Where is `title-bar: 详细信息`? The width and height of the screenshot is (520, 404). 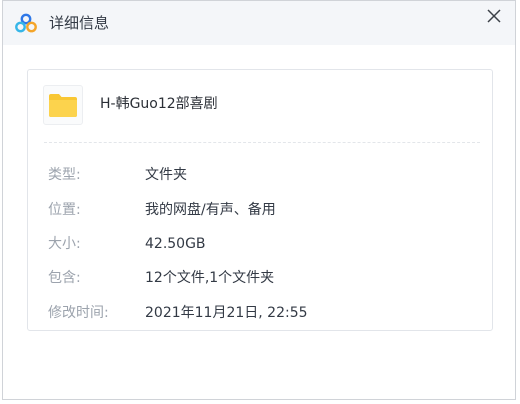
title-bar: 详细信息 is located at coordinates (259, 23).